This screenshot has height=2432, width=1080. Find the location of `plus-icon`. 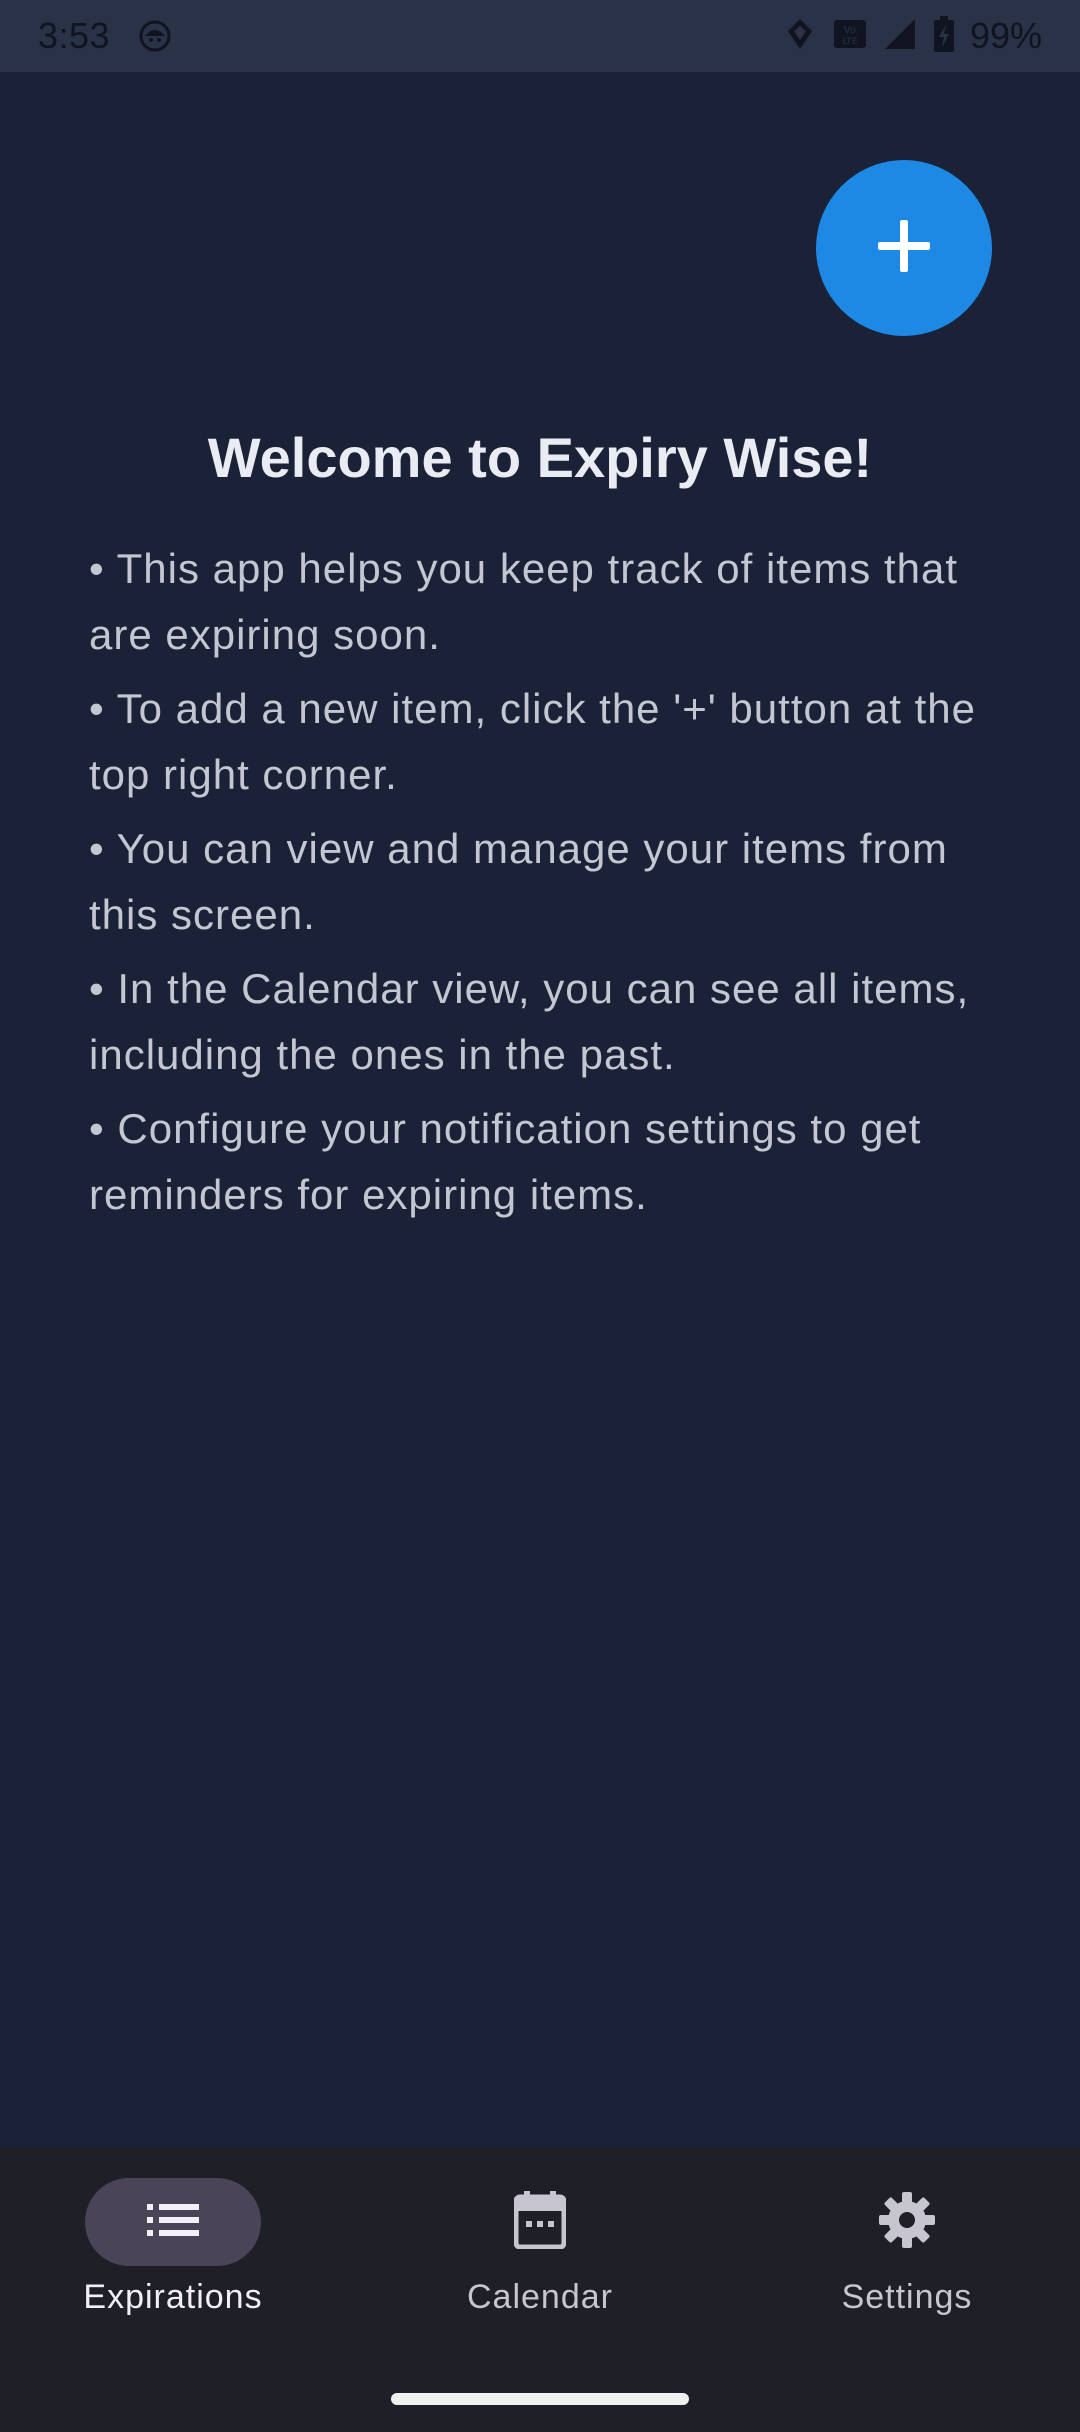

plus-icon is located at coordinates (904, 248).